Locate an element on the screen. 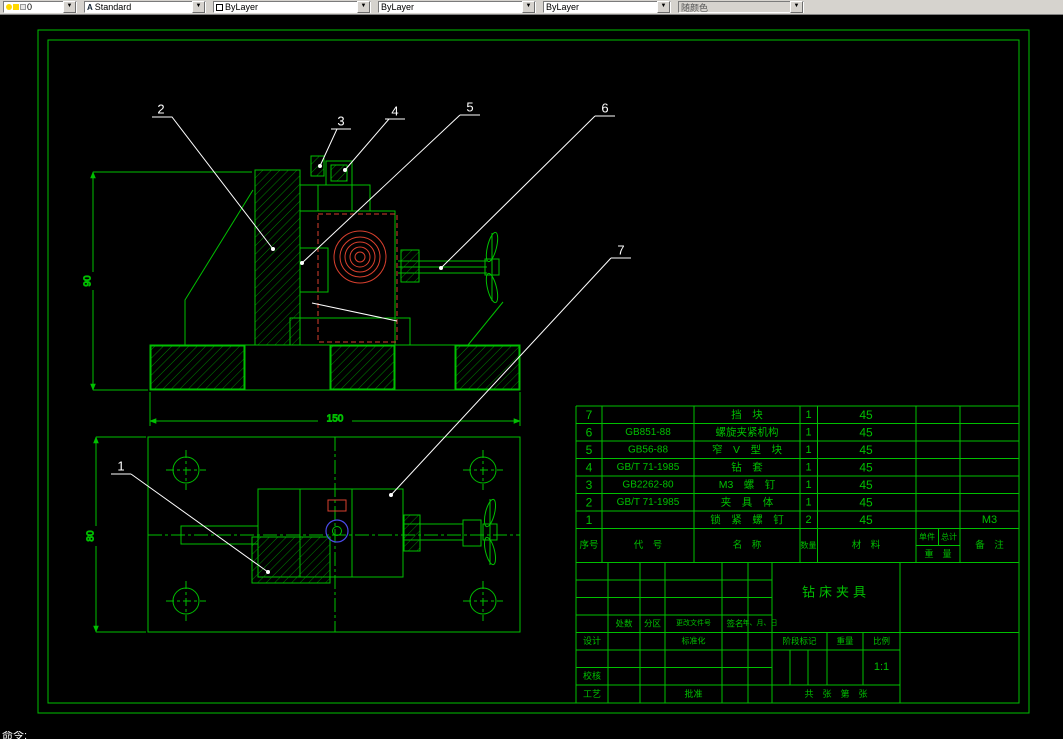 The width and height of the screenshot is (1063, 739). bom-row: 5 GB56-88 窄 V 型 块 1 45 is located at coordinates (729, 450).